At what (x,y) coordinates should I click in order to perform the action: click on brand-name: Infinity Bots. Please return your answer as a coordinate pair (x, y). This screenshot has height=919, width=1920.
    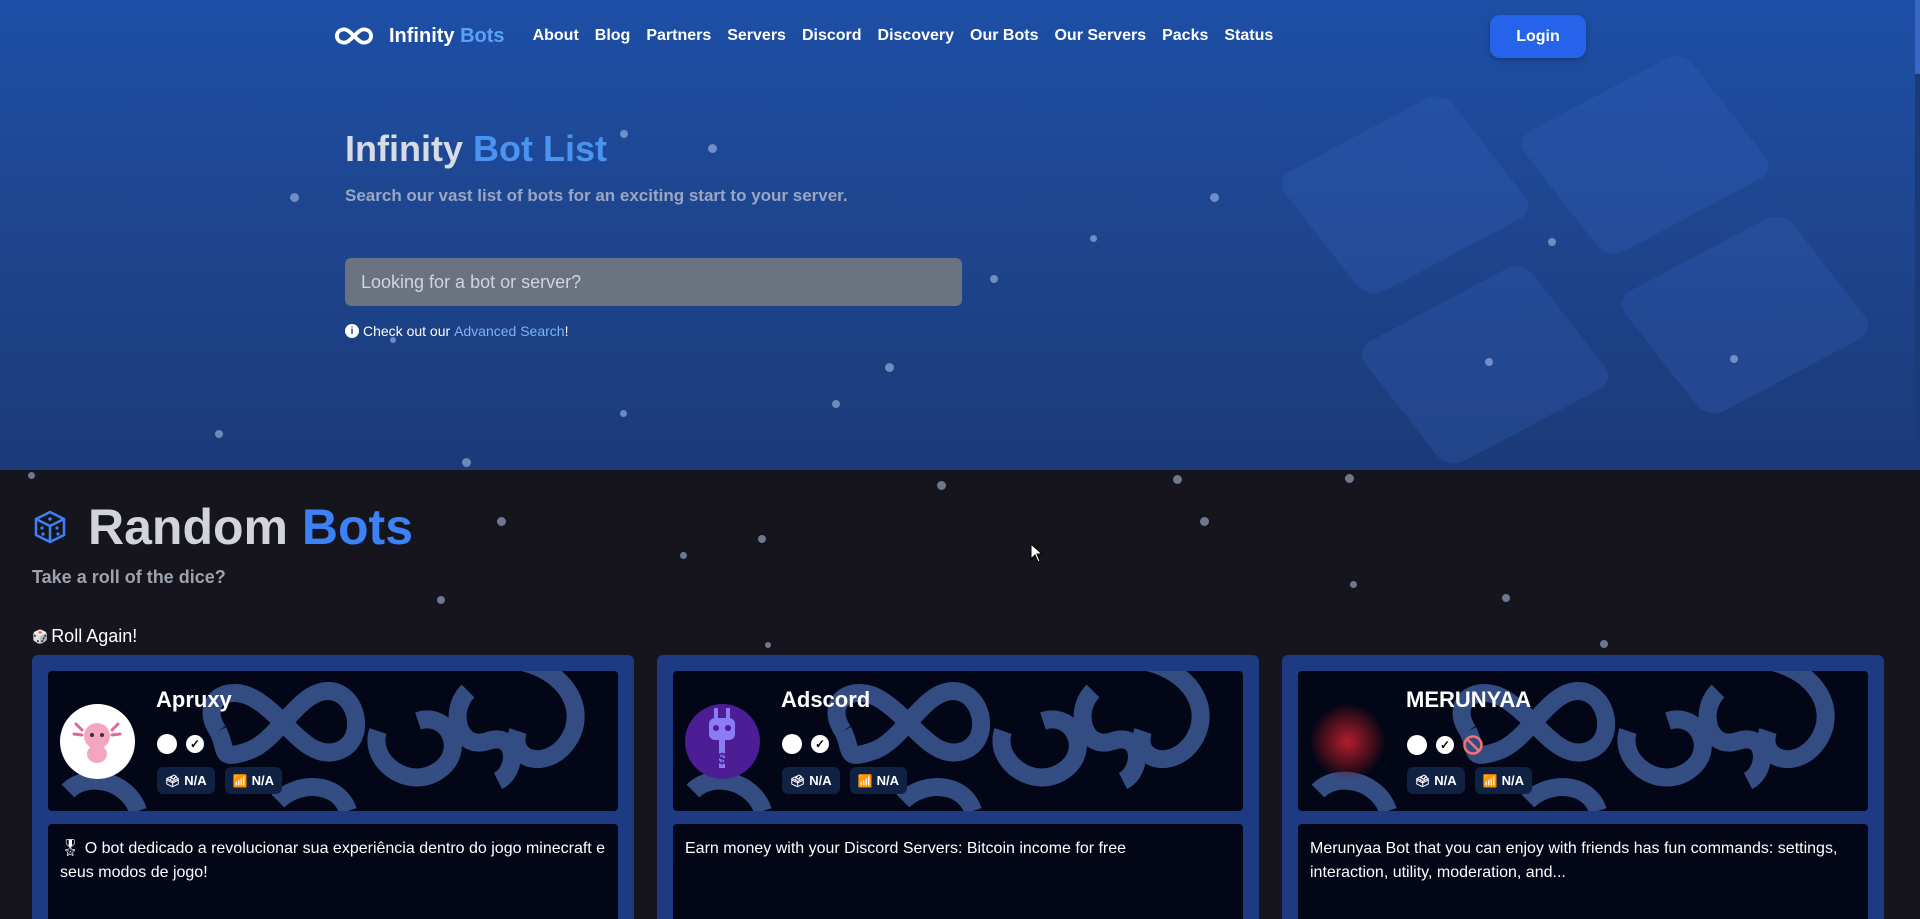
    Looking at the image, I should click on (447, 35).